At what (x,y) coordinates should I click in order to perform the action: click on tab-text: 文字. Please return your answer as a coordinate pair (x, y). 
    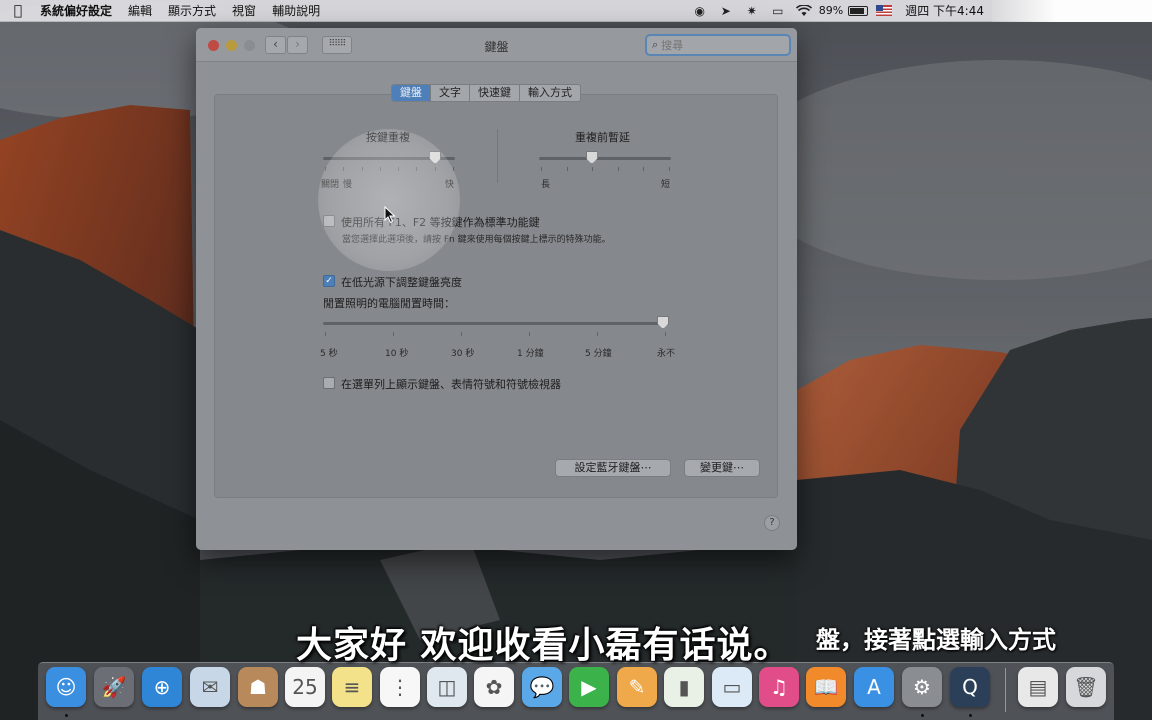
    Looking at the image, I should click on (450, 93).